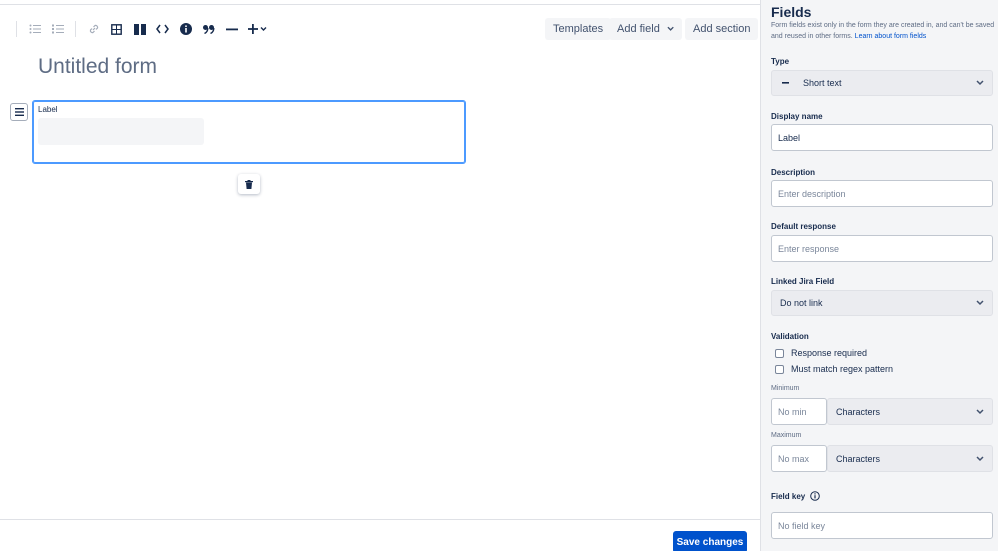 The image size is (998, 551). I want to click on save-changes-button: Save changes, so click(710, 541).